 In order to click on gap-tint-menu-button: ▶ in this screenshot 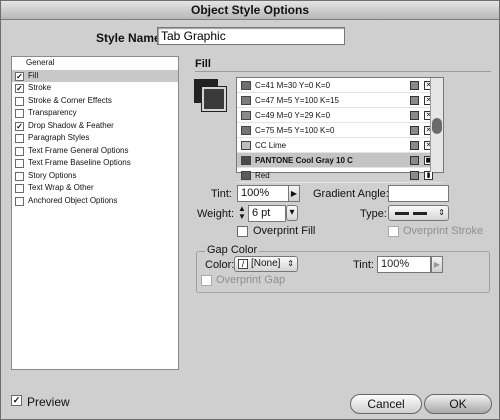, I will do `click(437, 264)`.